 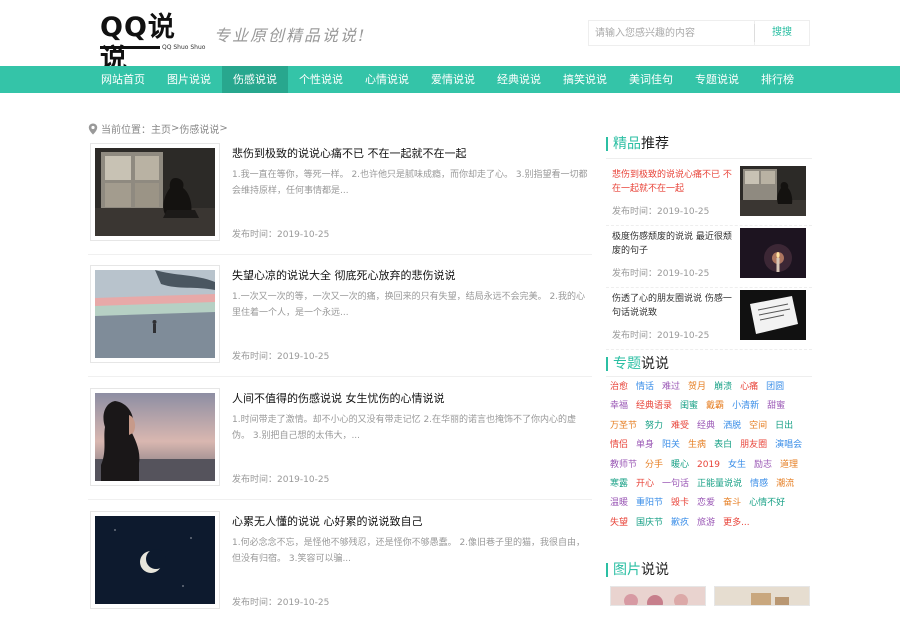 I want to click on article-title: 失望心凉的说说大全 彻底死心放弃的悲伤说说, so click(x=344, y=275).